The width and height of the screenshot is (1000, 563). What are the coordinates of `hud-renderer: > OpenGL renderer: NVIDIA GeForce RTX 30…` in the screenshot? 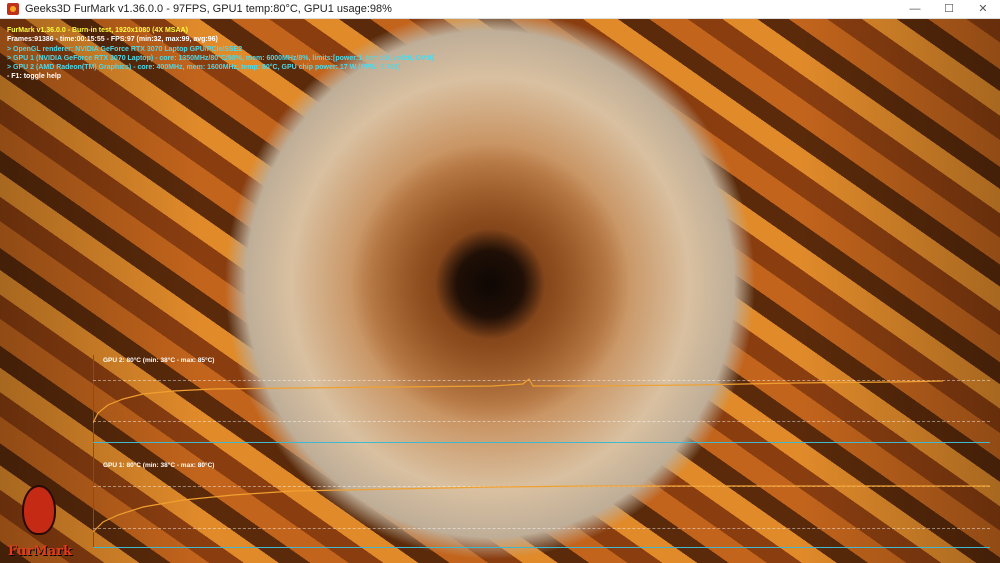 It's located at (125, 49).